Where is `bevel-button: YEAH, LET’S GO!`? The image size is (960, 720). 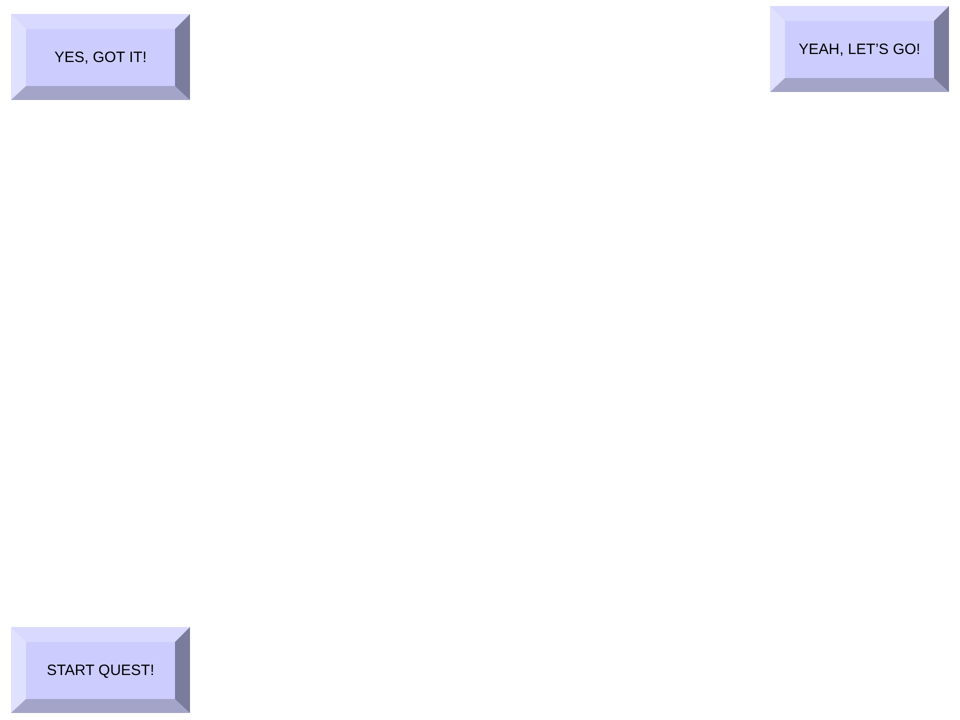 bevel-button: YEAH, LET’S GO! is located at coordinates (859, 49).